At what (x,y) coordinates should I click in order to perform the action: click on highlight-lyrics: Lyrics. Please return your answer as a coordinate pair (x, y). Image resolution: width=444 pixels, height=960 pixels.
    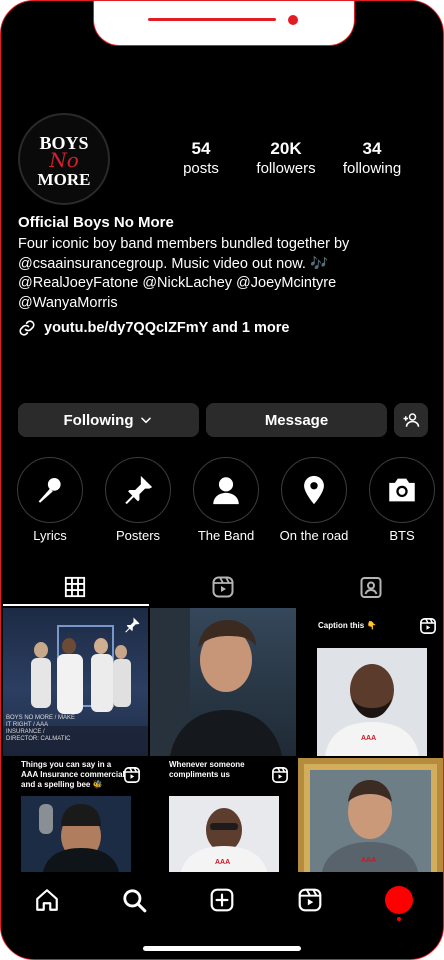
    Looking at the image, I should click on (50, 500).